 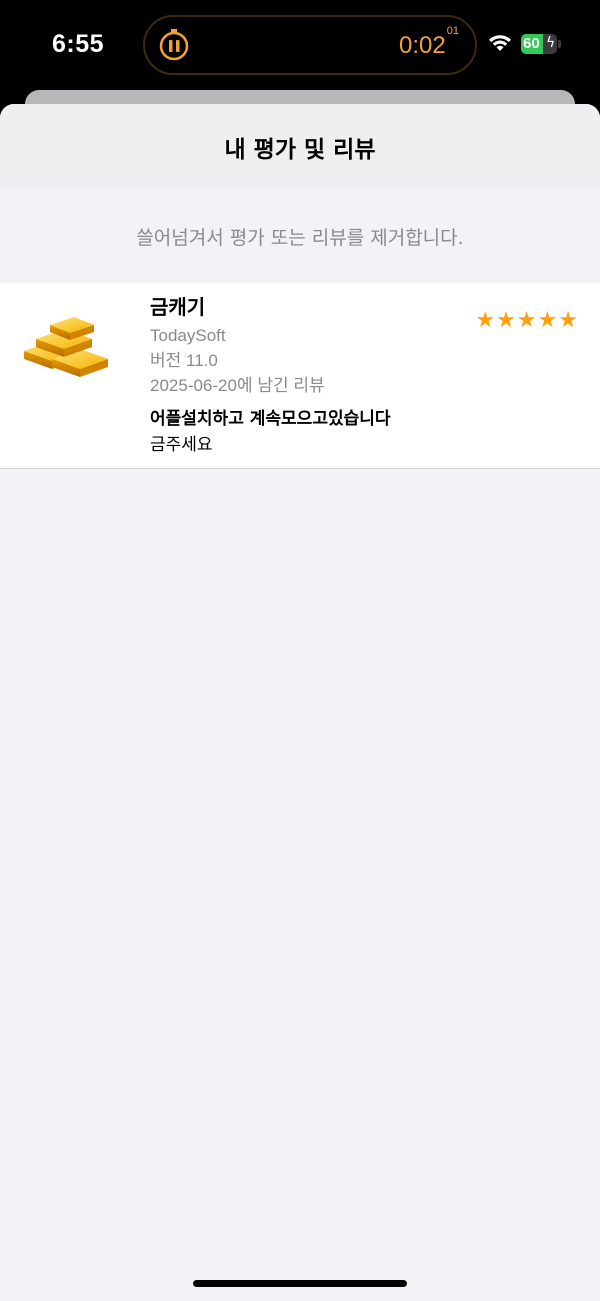 I want to click on timer-fraction: 01, so click(x=452, y=31).